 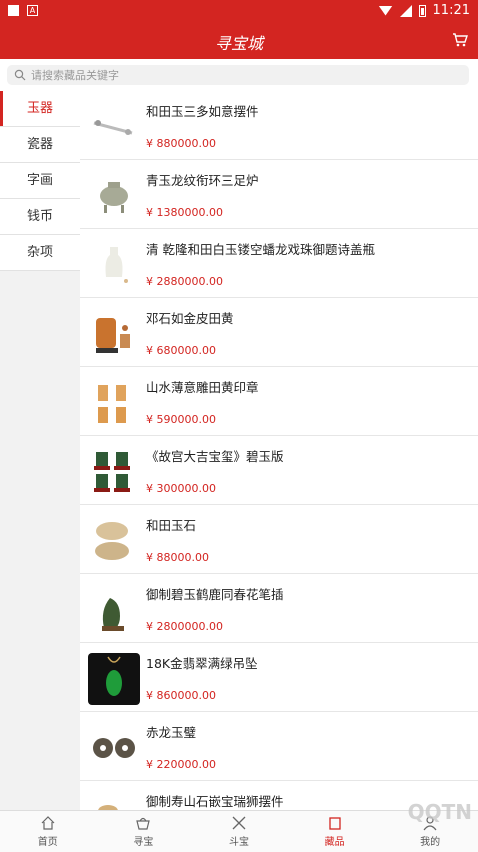 What do you see at coordinates (143, 823) in the screenshot?
I see `treasure-icon` at bounding box center [143, 823].